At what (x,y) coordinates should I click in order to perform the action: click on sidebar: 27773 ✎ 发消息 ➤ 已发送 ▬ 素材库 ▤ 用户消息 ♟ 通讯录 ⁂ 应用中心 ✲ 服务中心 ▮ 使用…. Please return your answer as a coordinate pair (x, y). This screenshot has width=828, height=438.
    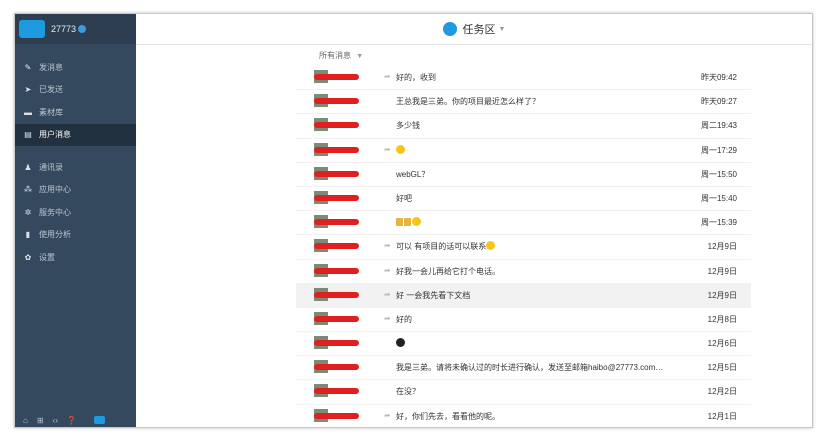
    Looking at the image, I should click on (75, 220).